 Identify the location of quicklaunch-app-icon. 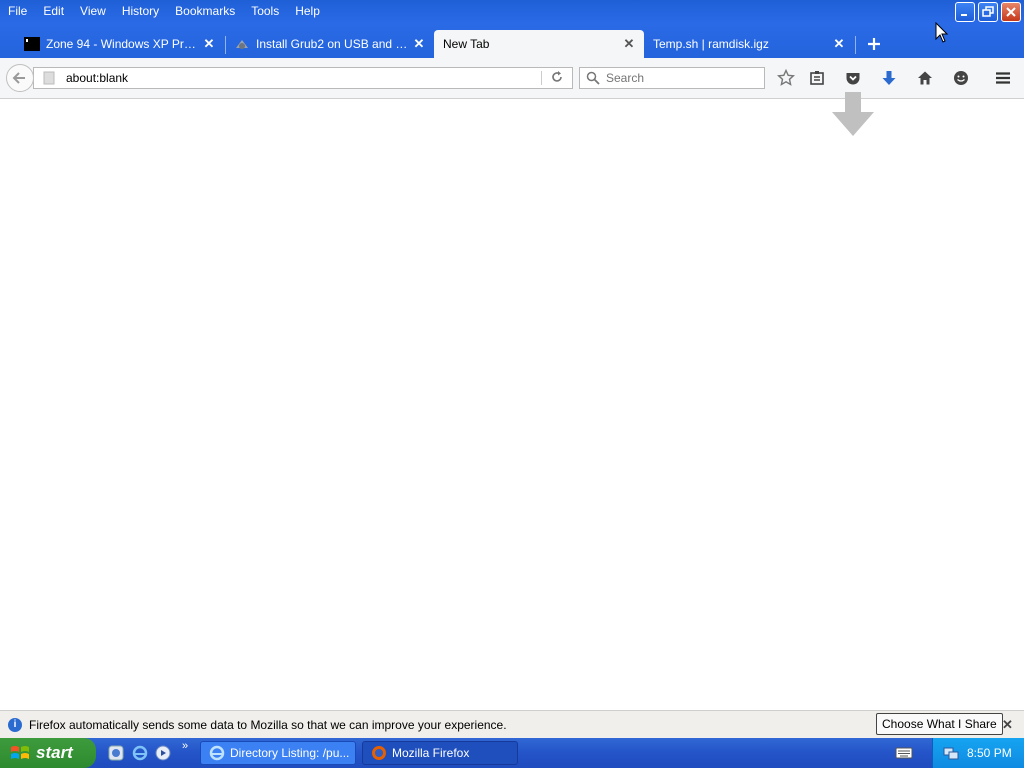
(116, 753).